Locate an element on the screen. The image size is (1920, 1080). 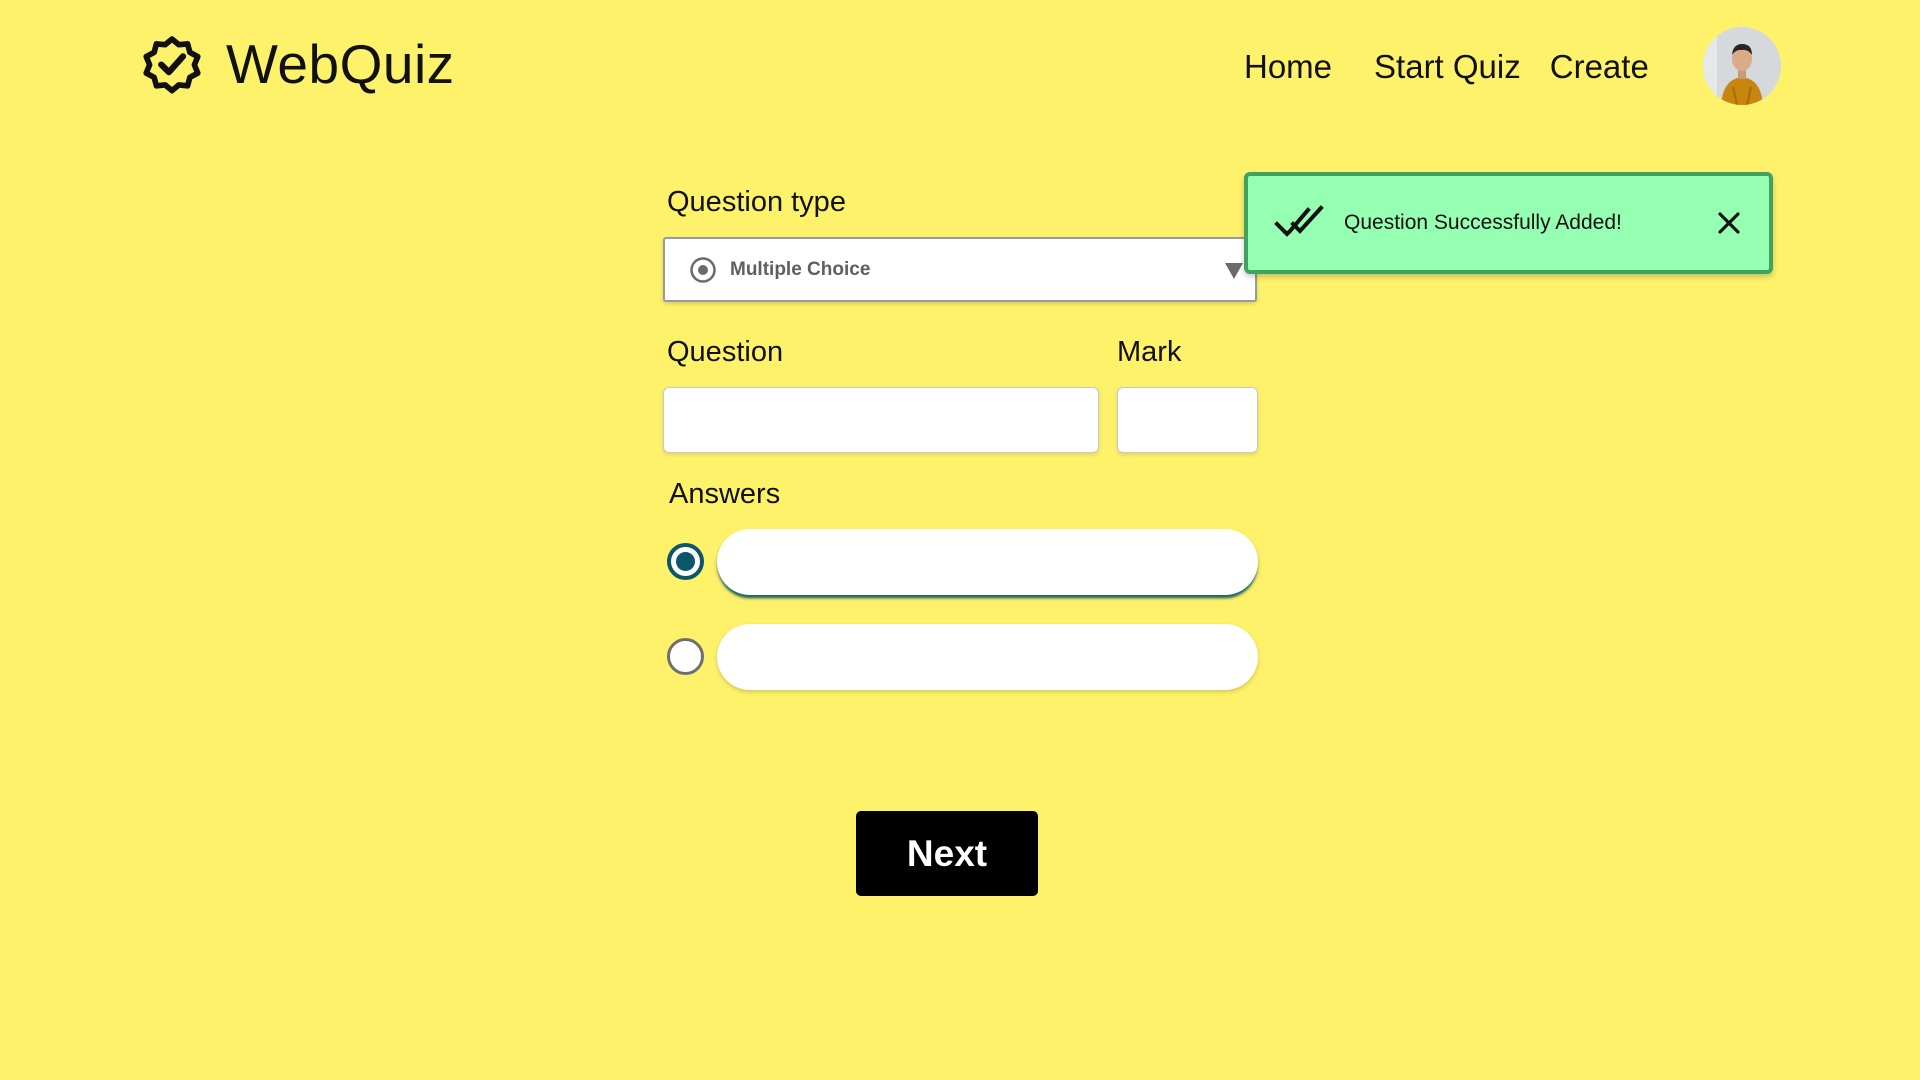
answers-label: Answers is located at coordinates (725, 494).